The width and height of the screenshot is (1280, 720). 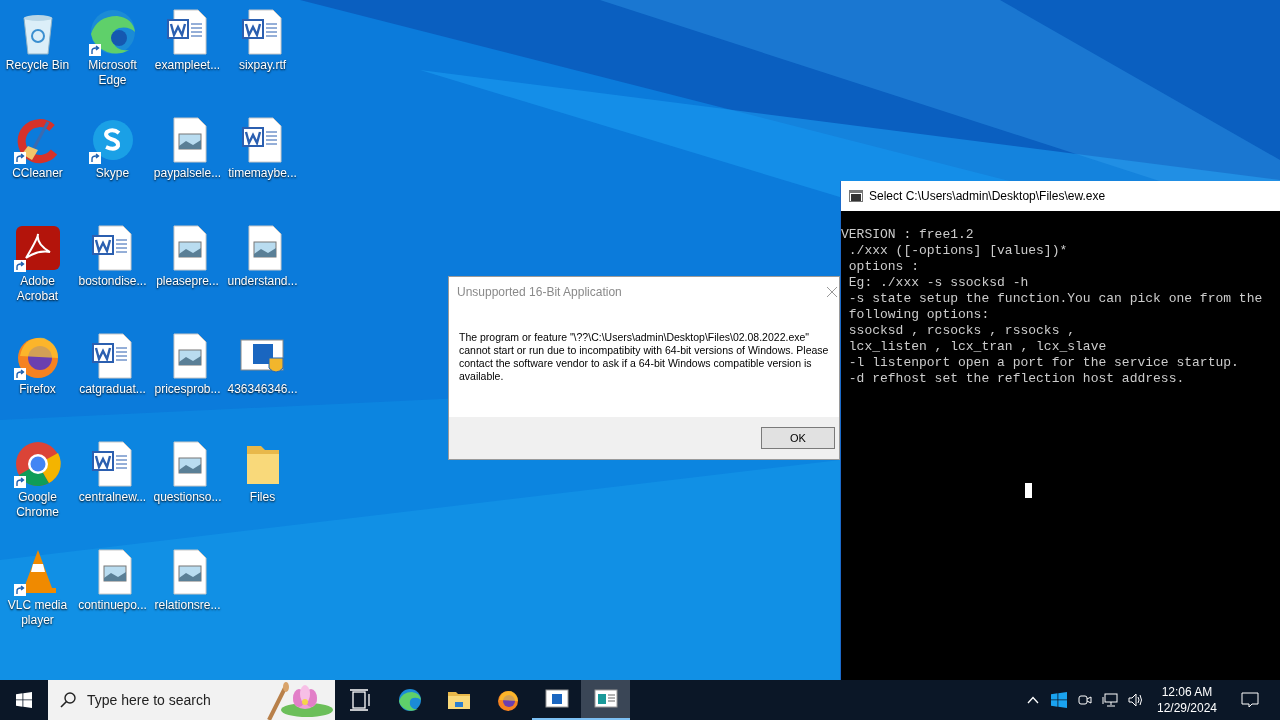 I want to click on notification-icon, so click(x=1250, y=700).